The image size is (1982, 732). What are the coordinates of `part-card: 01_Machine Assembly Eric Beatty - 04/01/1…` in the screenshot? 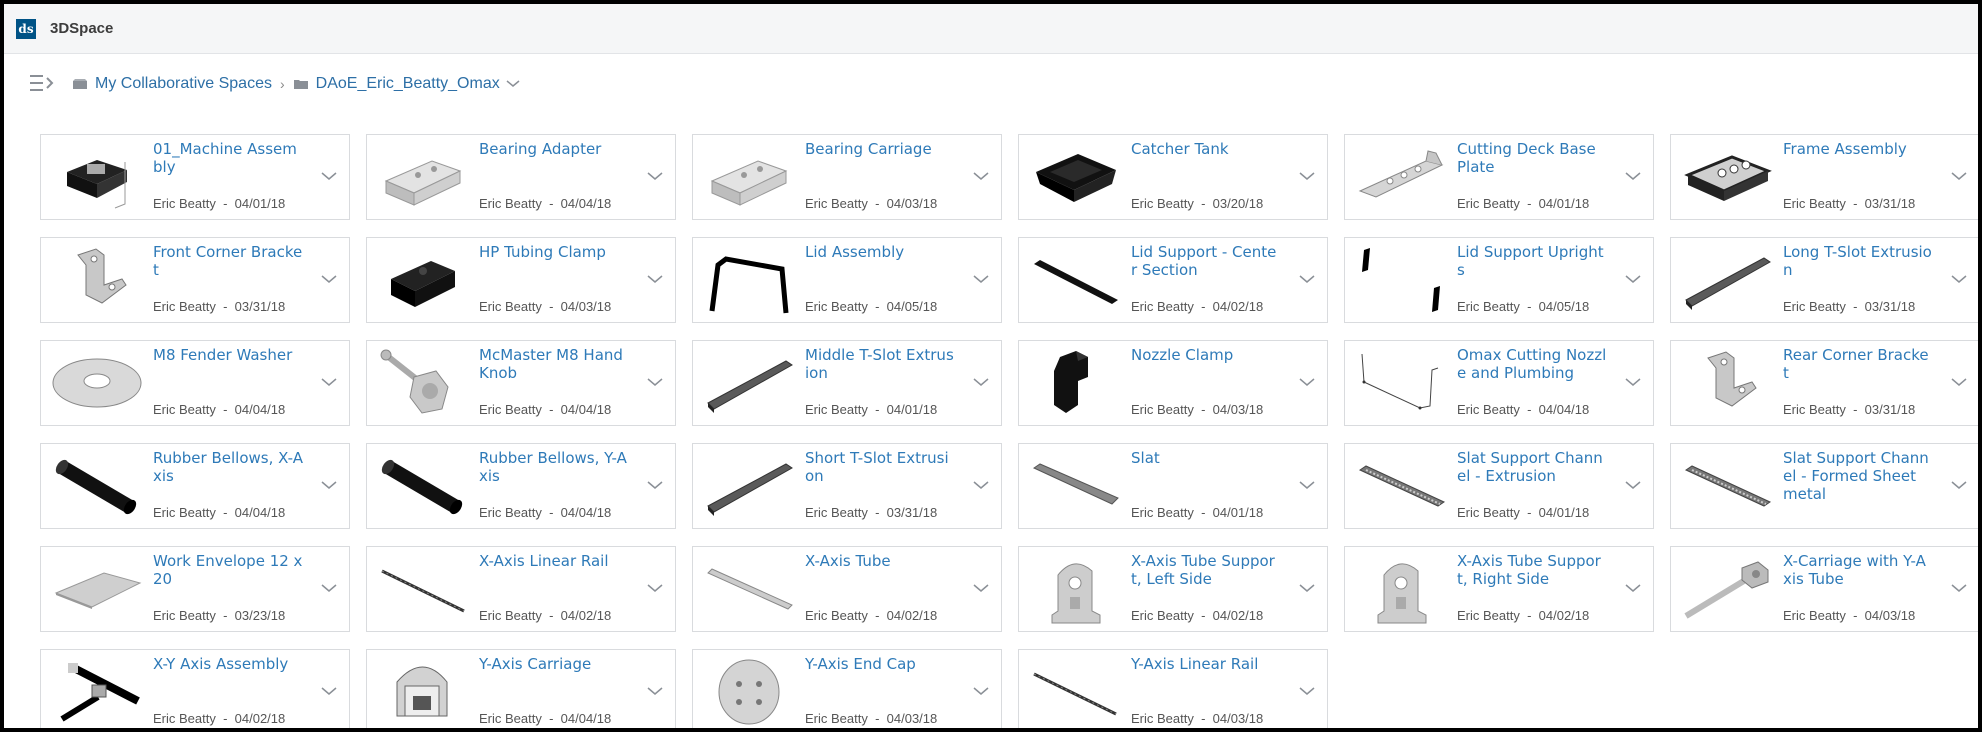 It's located at (195, 177).